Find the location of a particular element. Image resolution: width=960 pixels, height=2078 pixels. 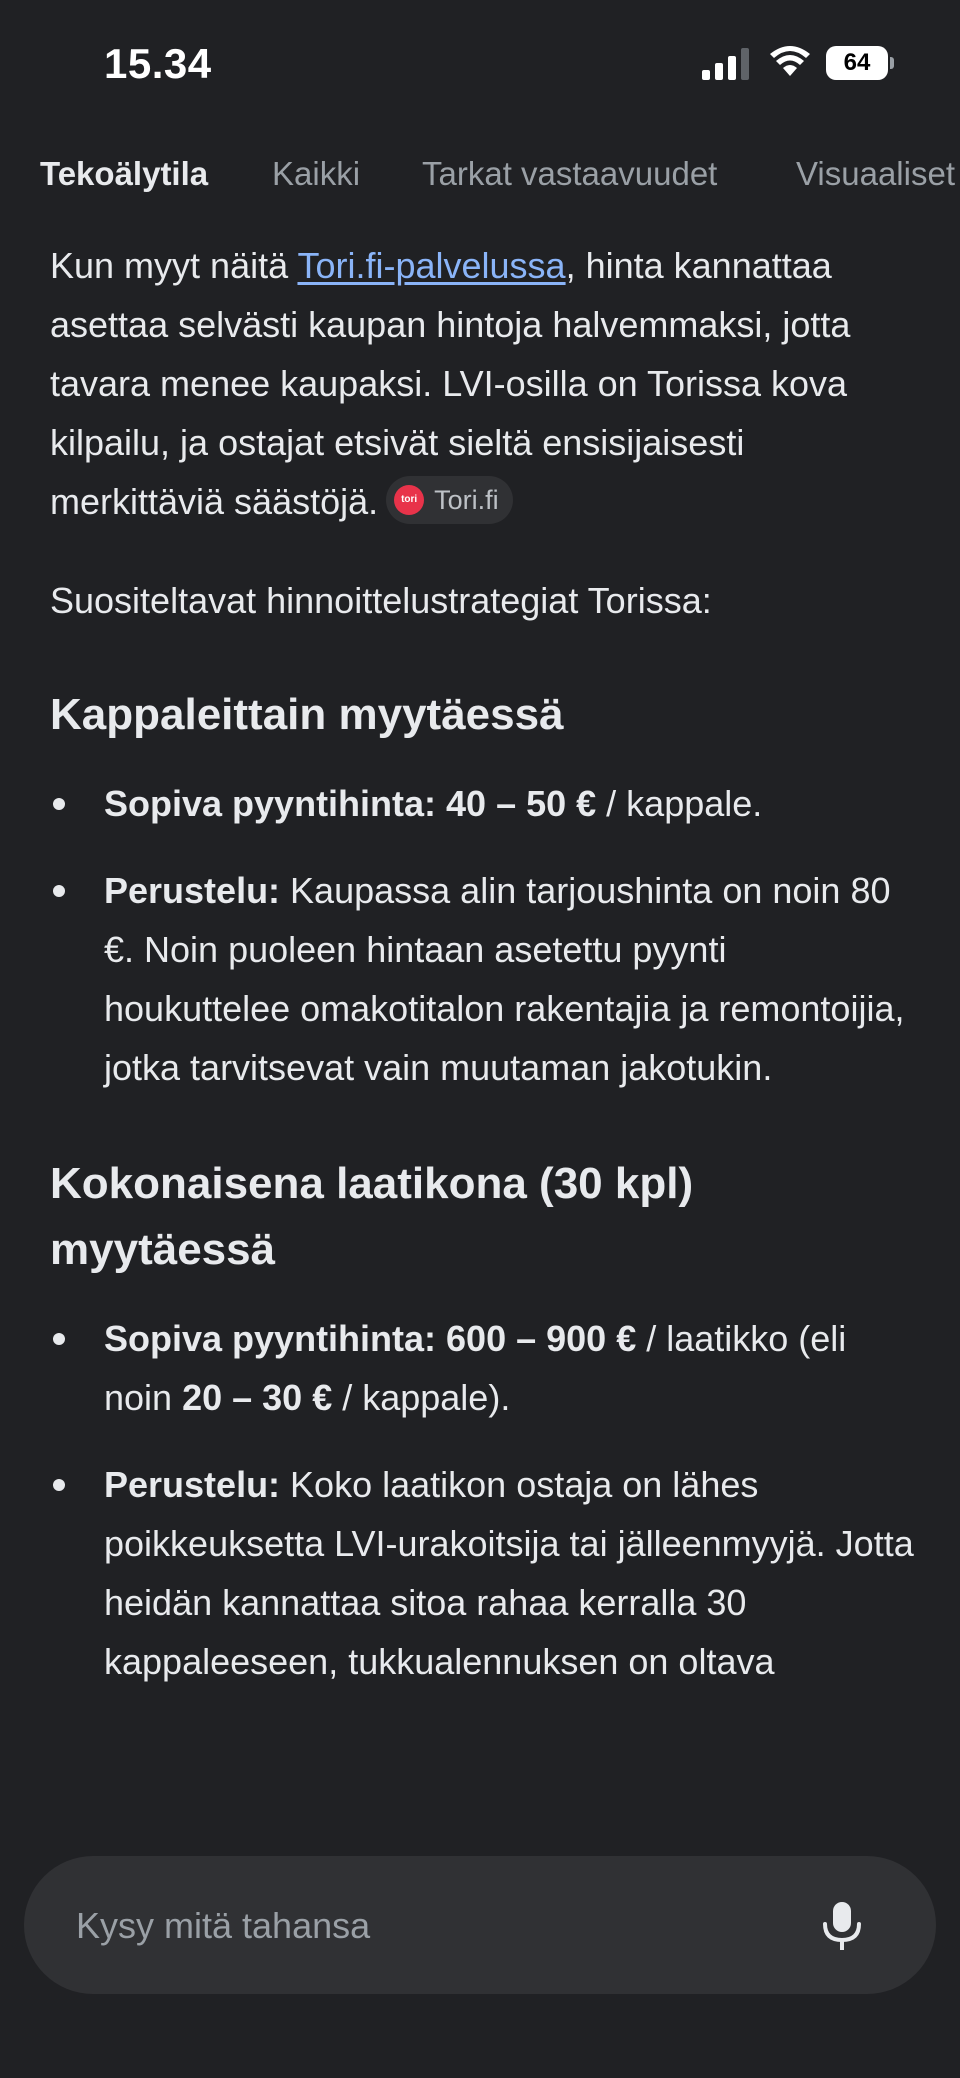

content-fade is located at coordinates (480, 1815).